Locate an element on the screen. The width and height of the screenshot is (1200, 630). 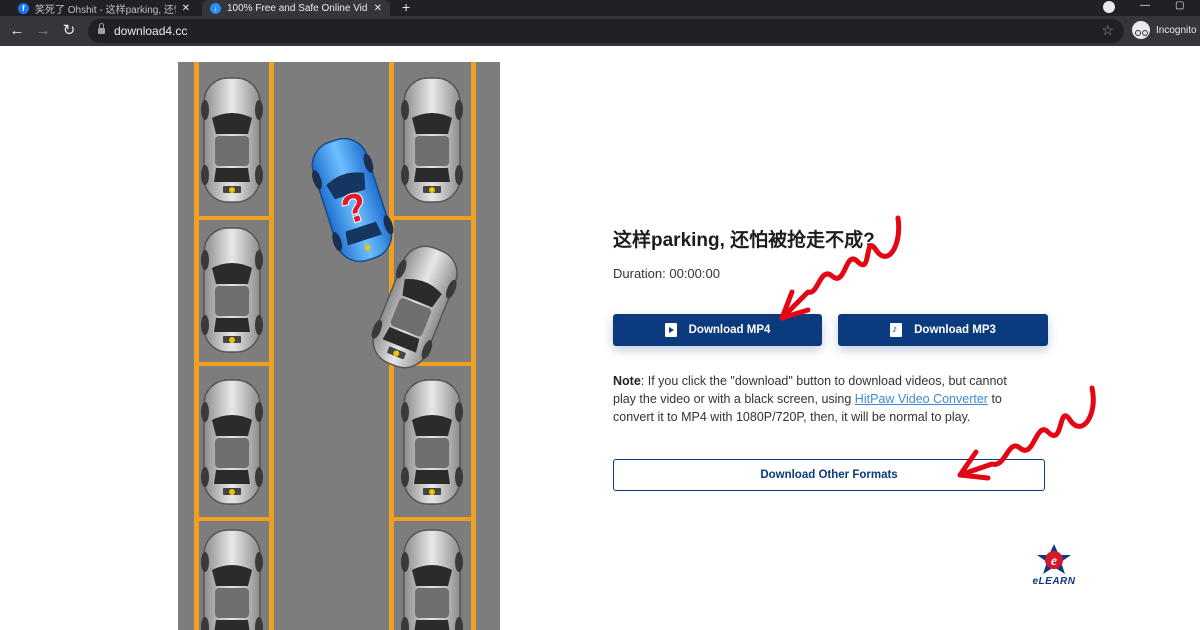
tab-search-icon is located at coordinates (1109, 7).